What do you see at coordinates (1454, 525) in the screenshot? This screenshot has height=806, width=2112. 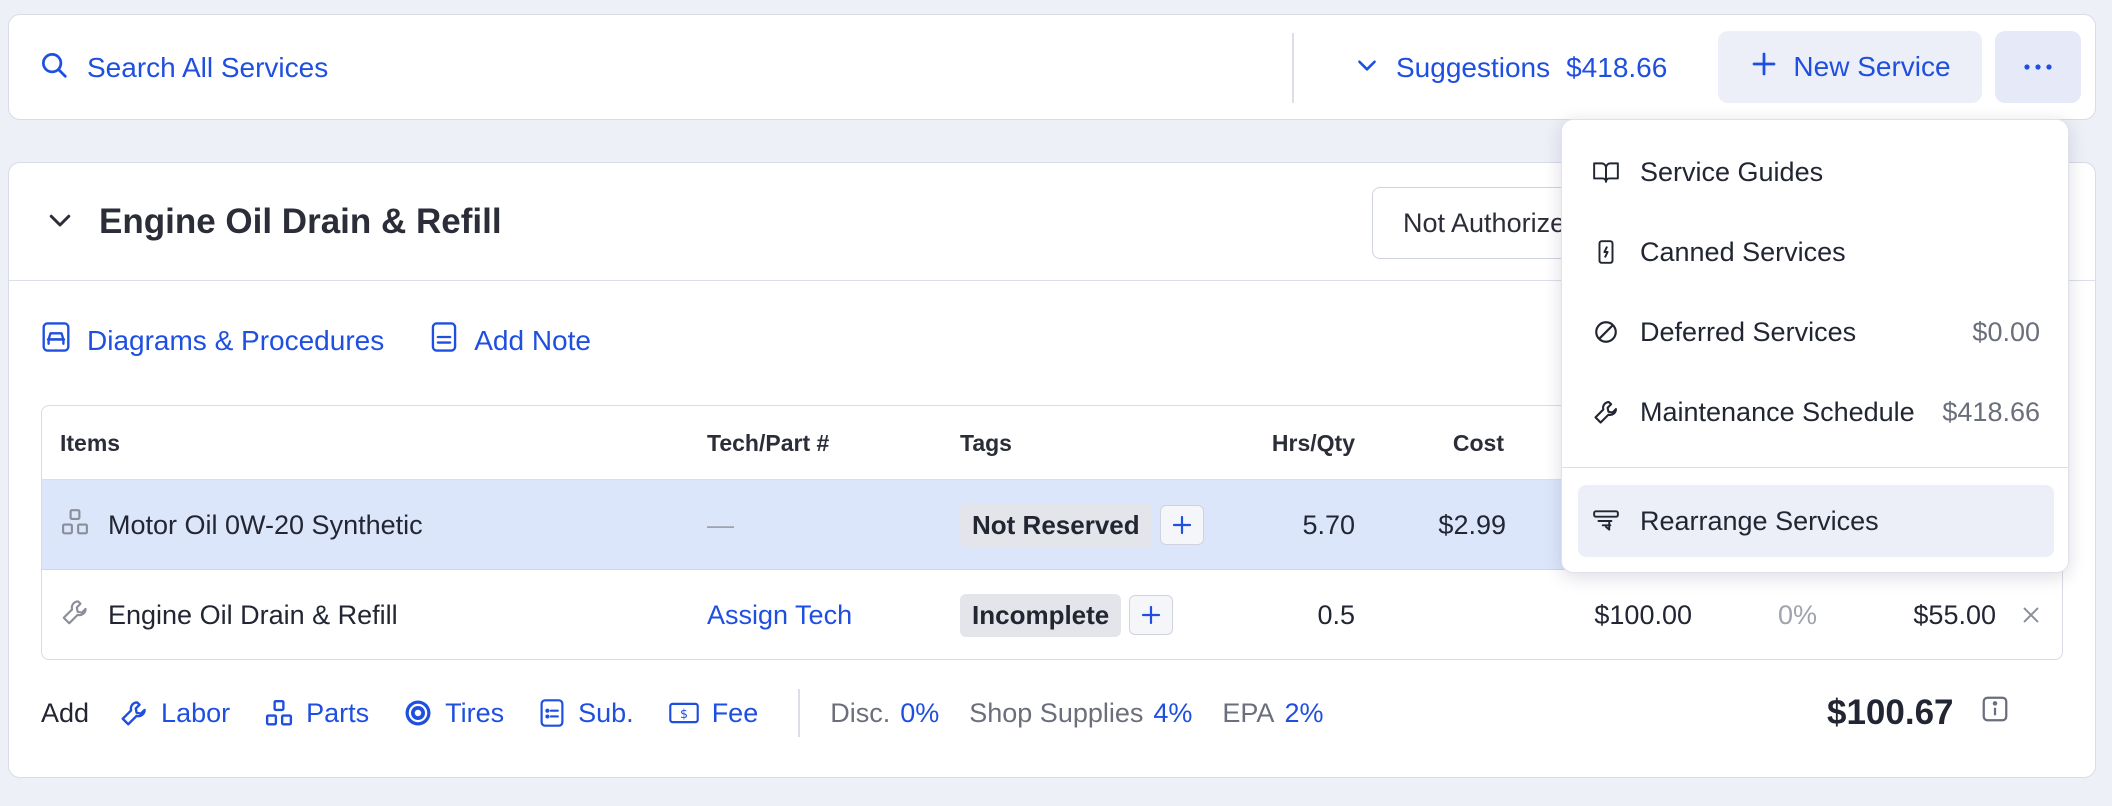 I see `cost-cell: $2.99` at bounding box center [1454, 525].